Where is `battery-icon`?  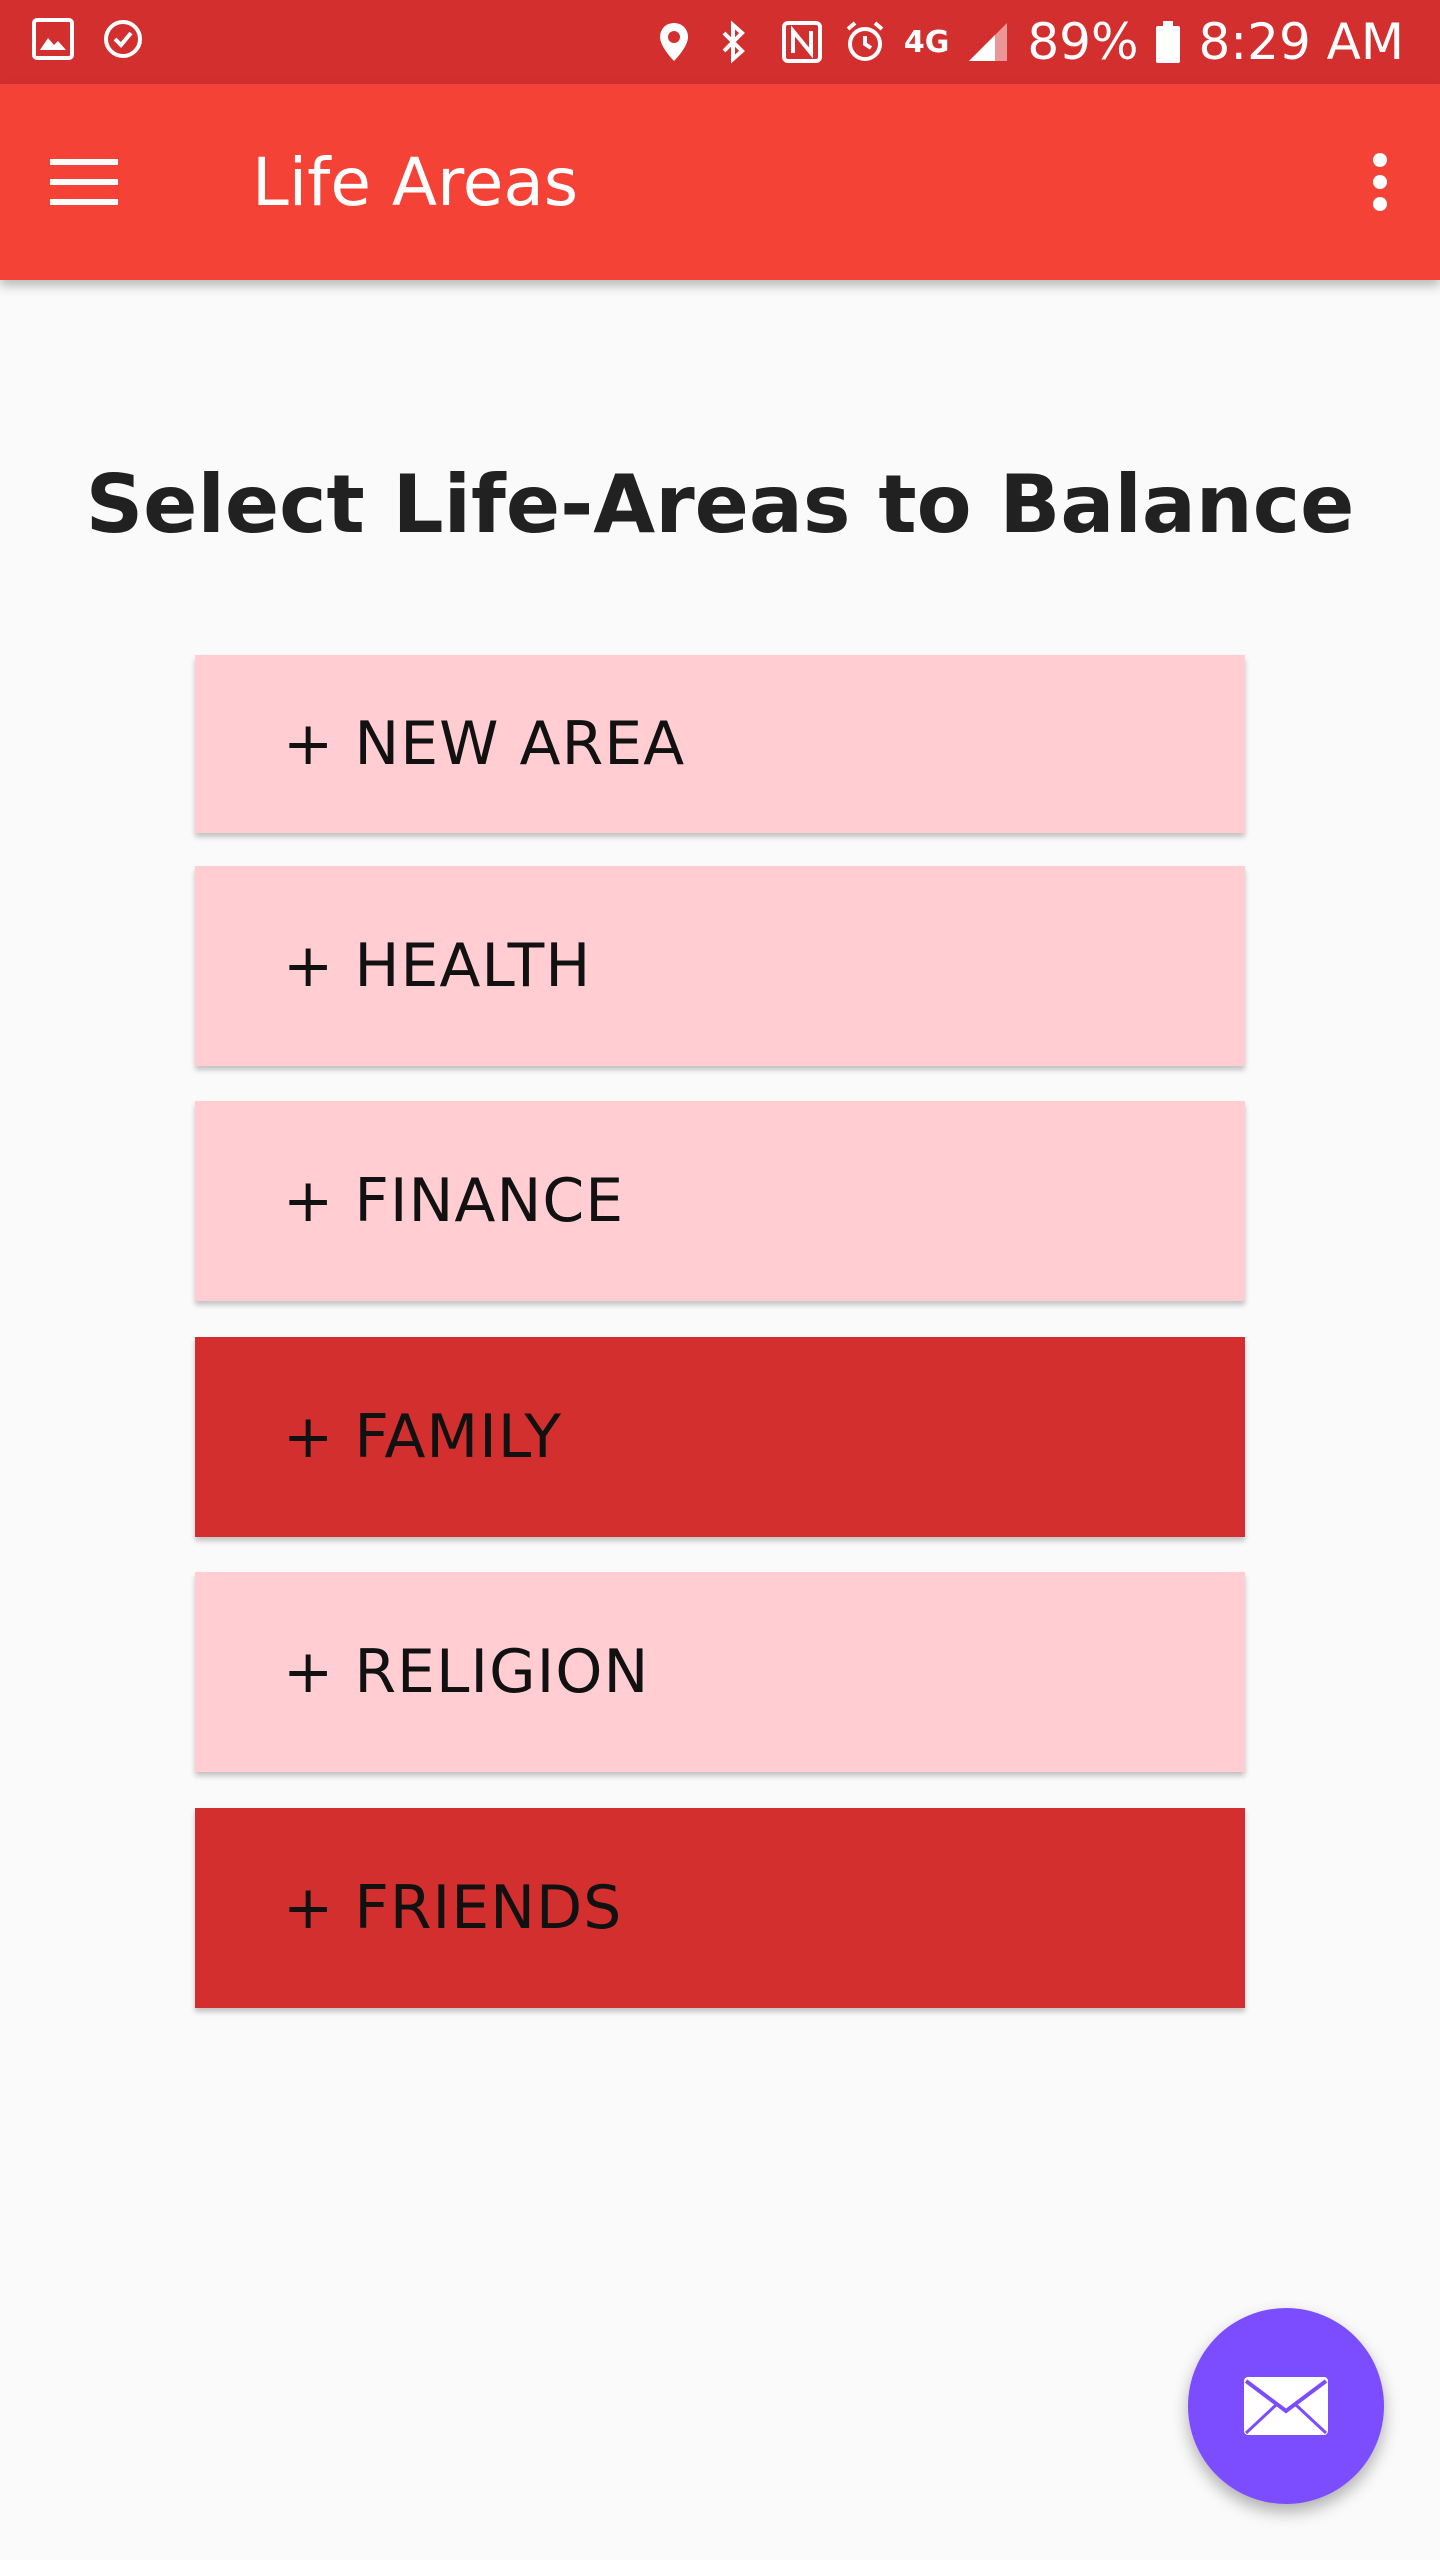
battery-icon is located at coordinates (1168, 42).